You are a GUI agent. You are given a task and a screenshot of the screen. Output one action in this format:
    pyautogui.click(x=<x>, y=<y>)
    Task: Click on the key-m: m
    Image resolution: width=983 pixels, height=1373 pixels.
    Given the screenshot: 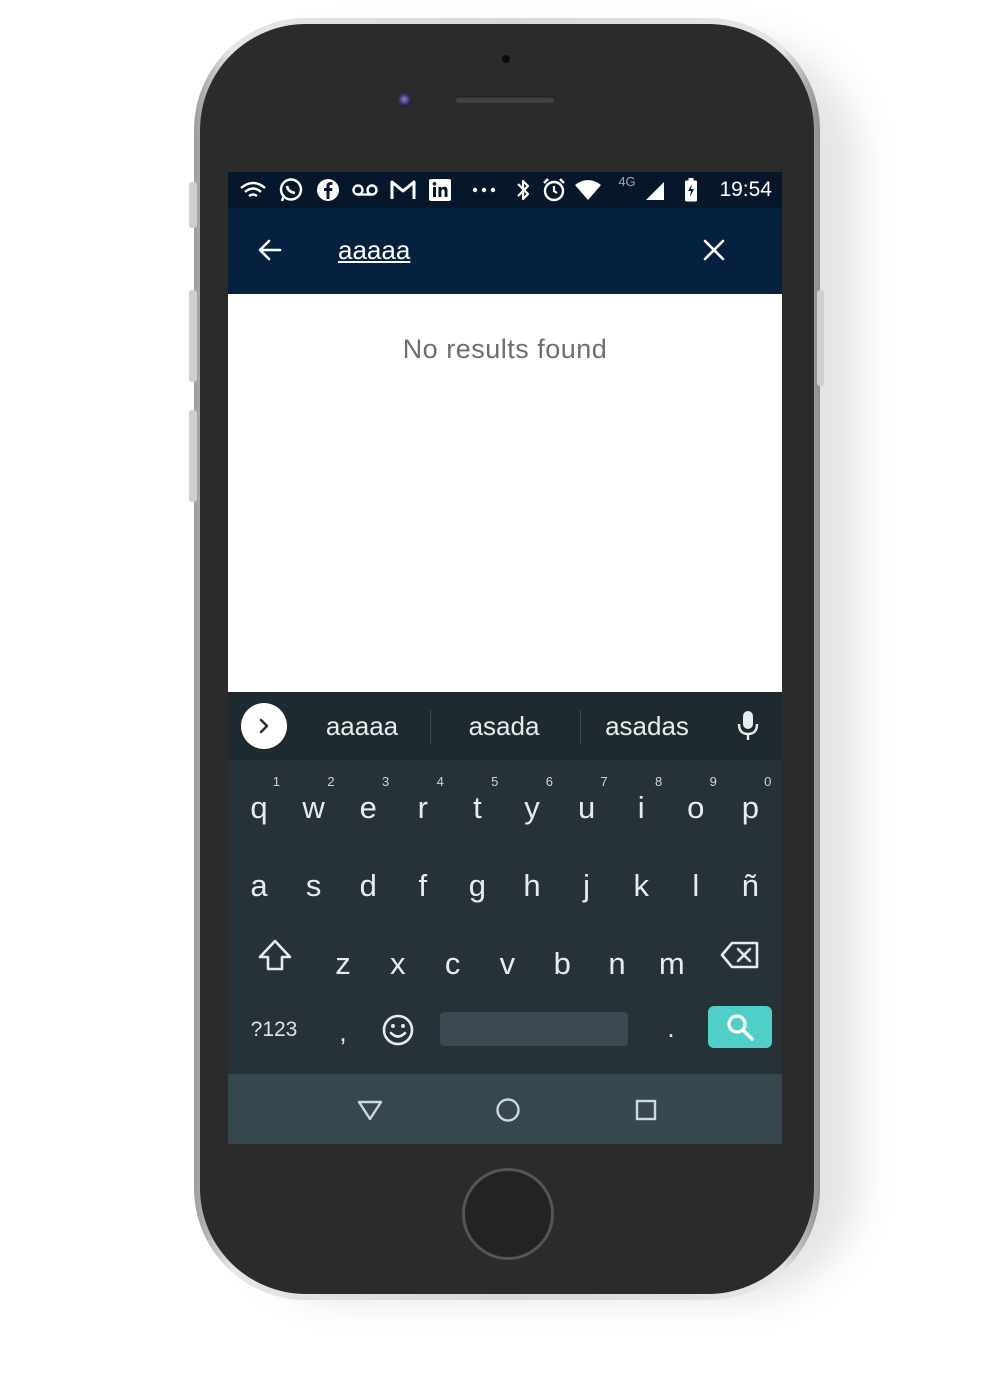 What is the action you would take?
    pyautogui.click(x=672, y=961)
    